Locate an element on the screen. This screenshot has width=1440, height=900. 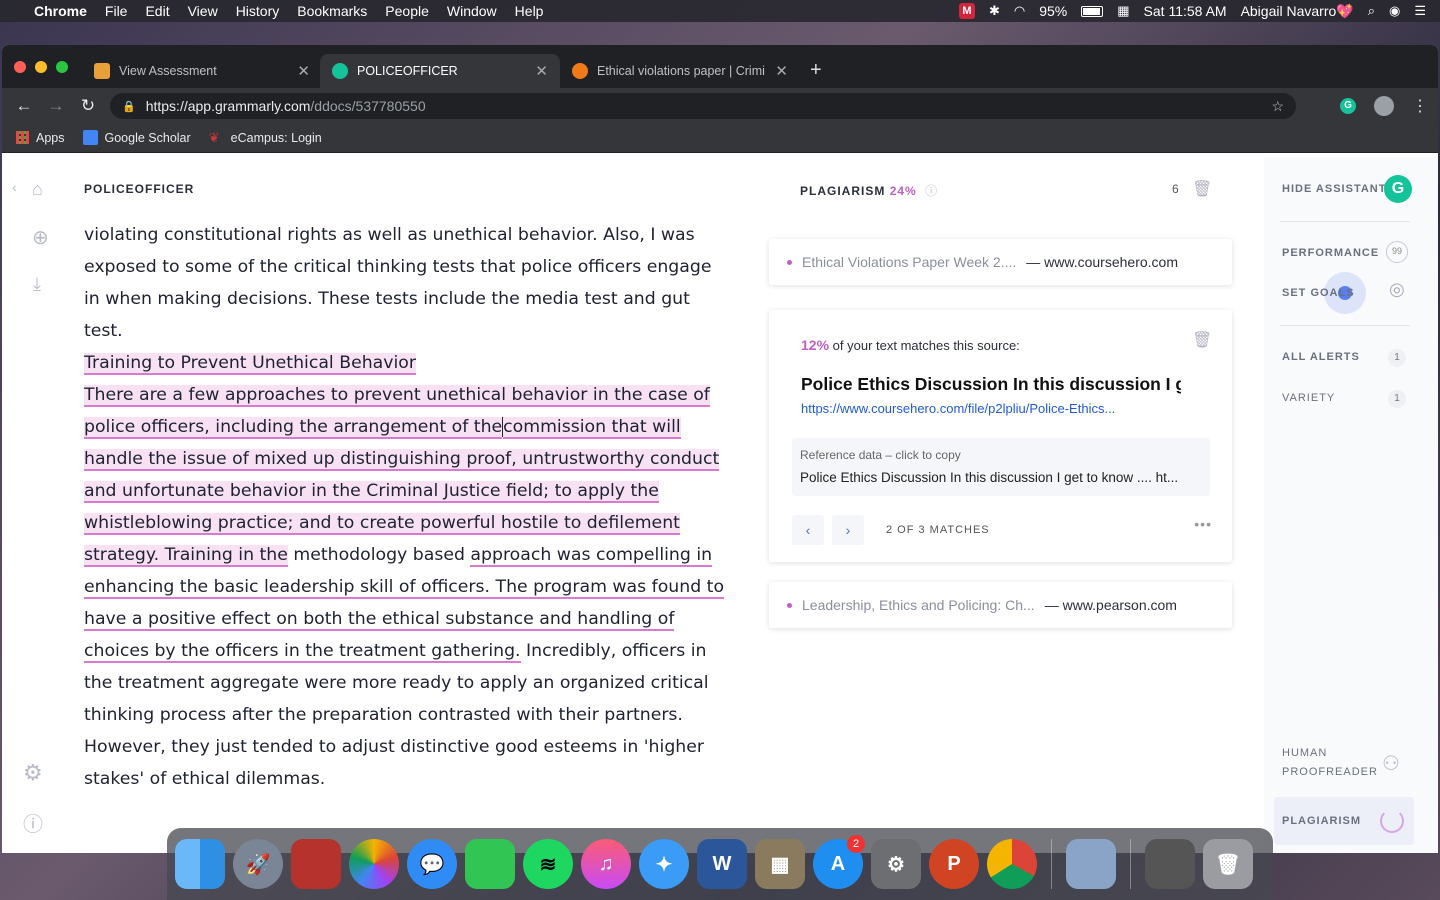
proofreader-person-icon: ⚇ is located at coordinates (1391, 763).